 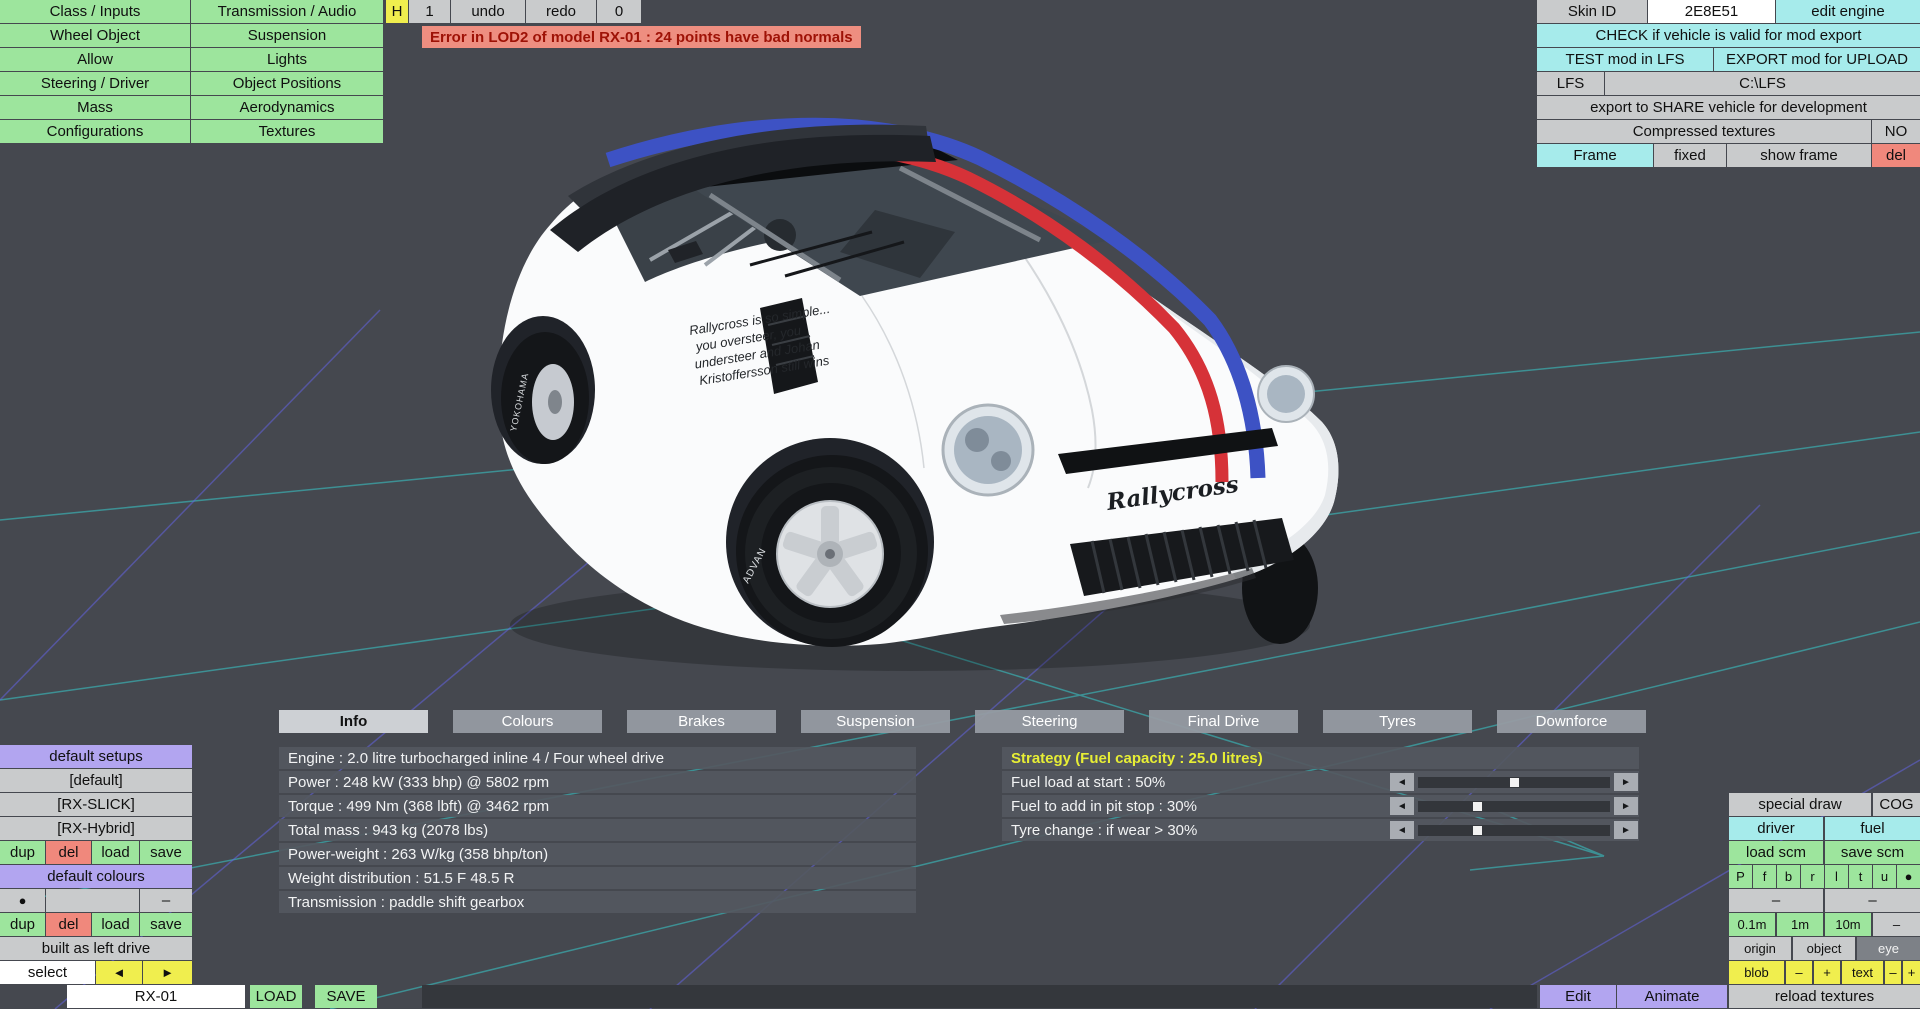 What do you see at coordinates (68, 924) in the screenshot?
I see `colour-del-button: del` at bounding box center [68, 924].